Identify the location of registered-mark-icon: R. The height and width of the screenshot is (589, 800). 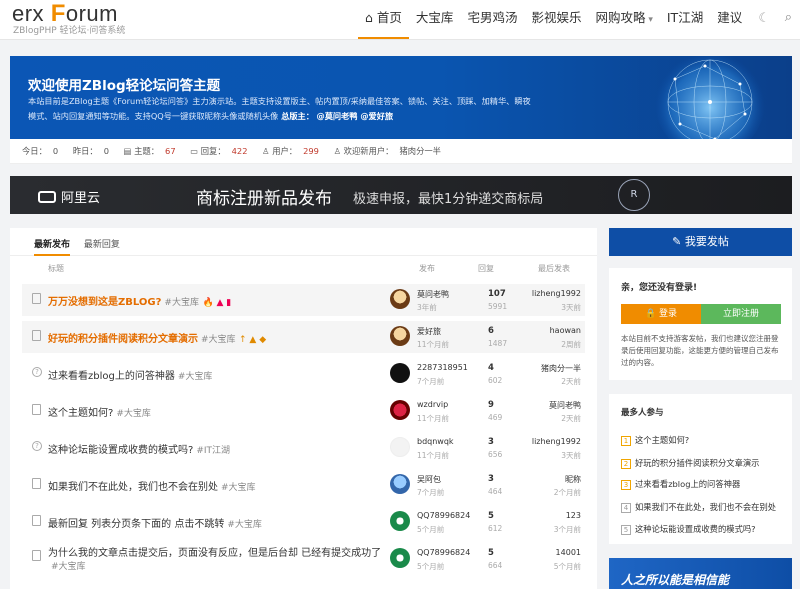
(634, 195).